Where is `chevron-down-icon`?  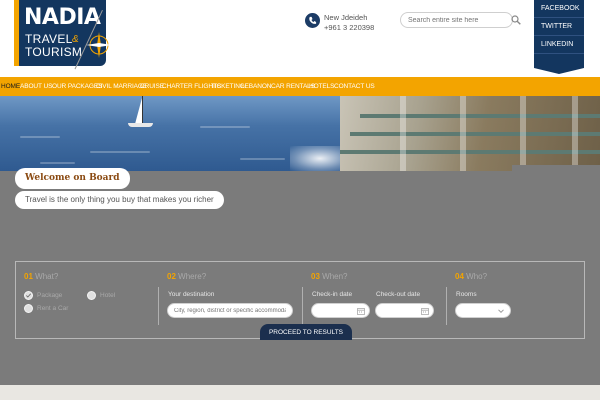 chevron-down-icon is located at coordinates (501, 311).